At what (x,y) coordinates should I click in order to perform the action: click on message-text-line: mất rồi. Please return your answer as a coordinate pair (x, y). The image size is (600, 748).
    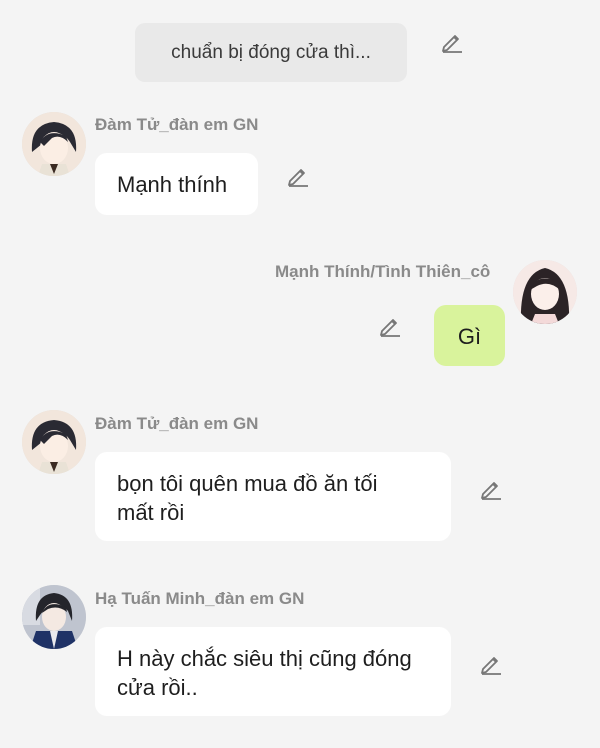
    Looking at the image, I should click on (151, 512).